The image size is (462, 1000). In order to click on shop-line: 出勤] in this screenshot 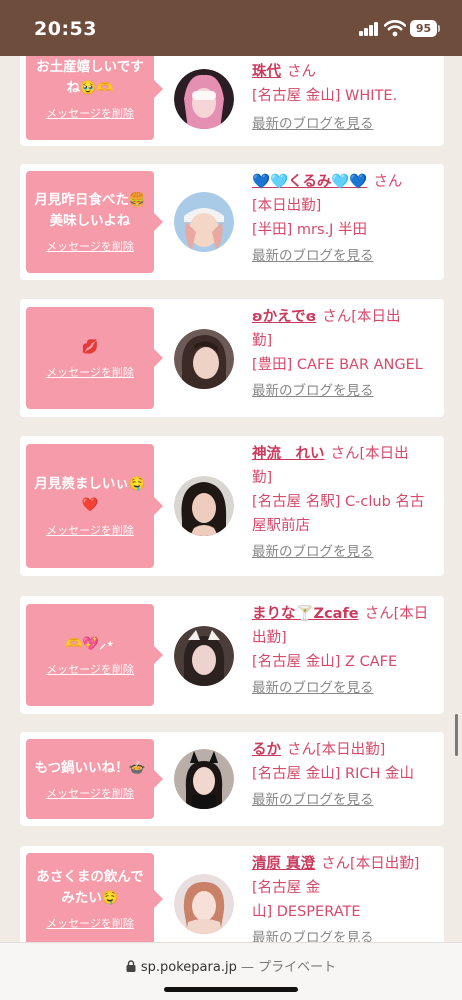, I will do `click(269, 638)`.